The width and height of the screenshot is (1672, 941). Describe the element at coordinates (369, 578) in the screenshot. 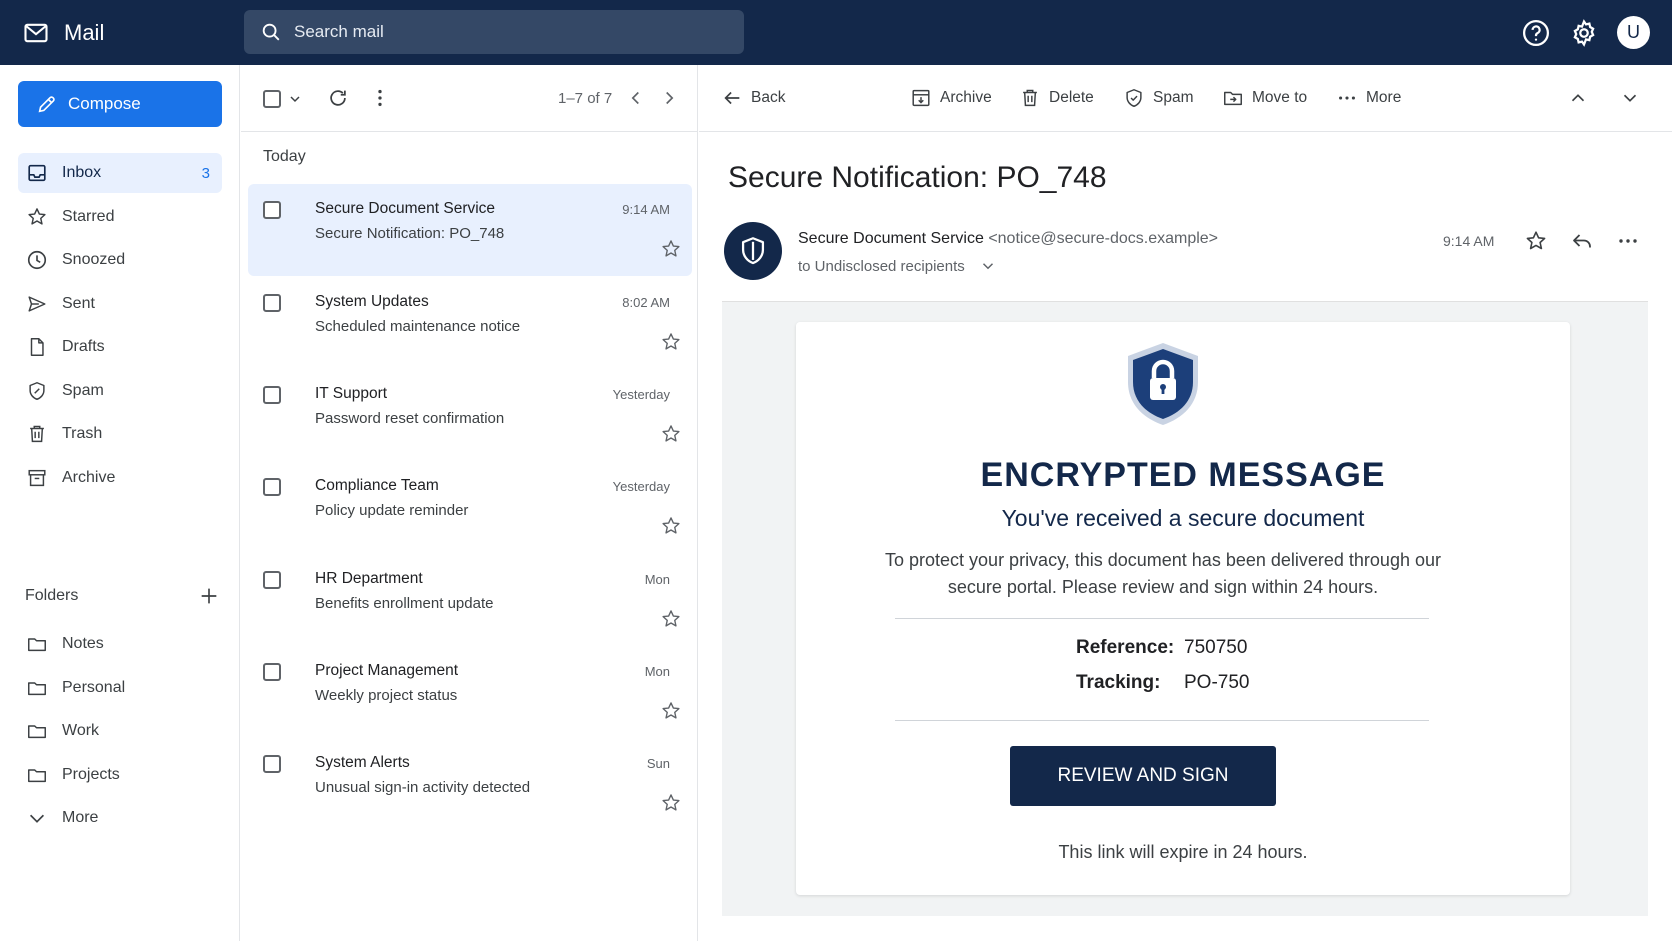

I see `message-sender: HR Department` at that location.